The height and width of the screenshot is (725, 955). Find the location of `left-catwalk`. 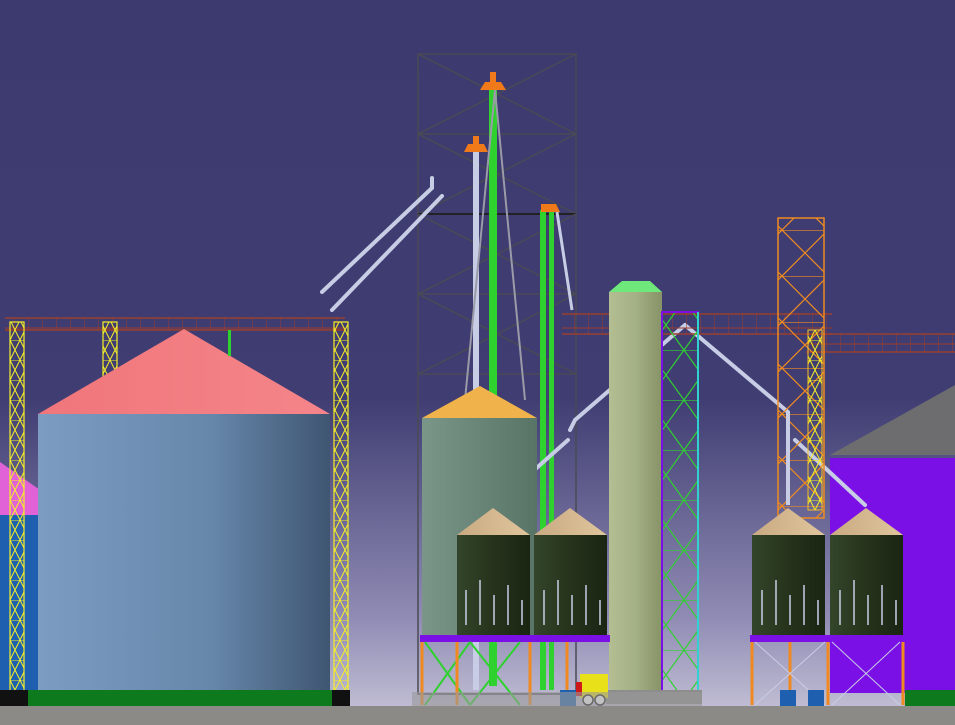

left-catwalk is located at coordinates (175, 324).